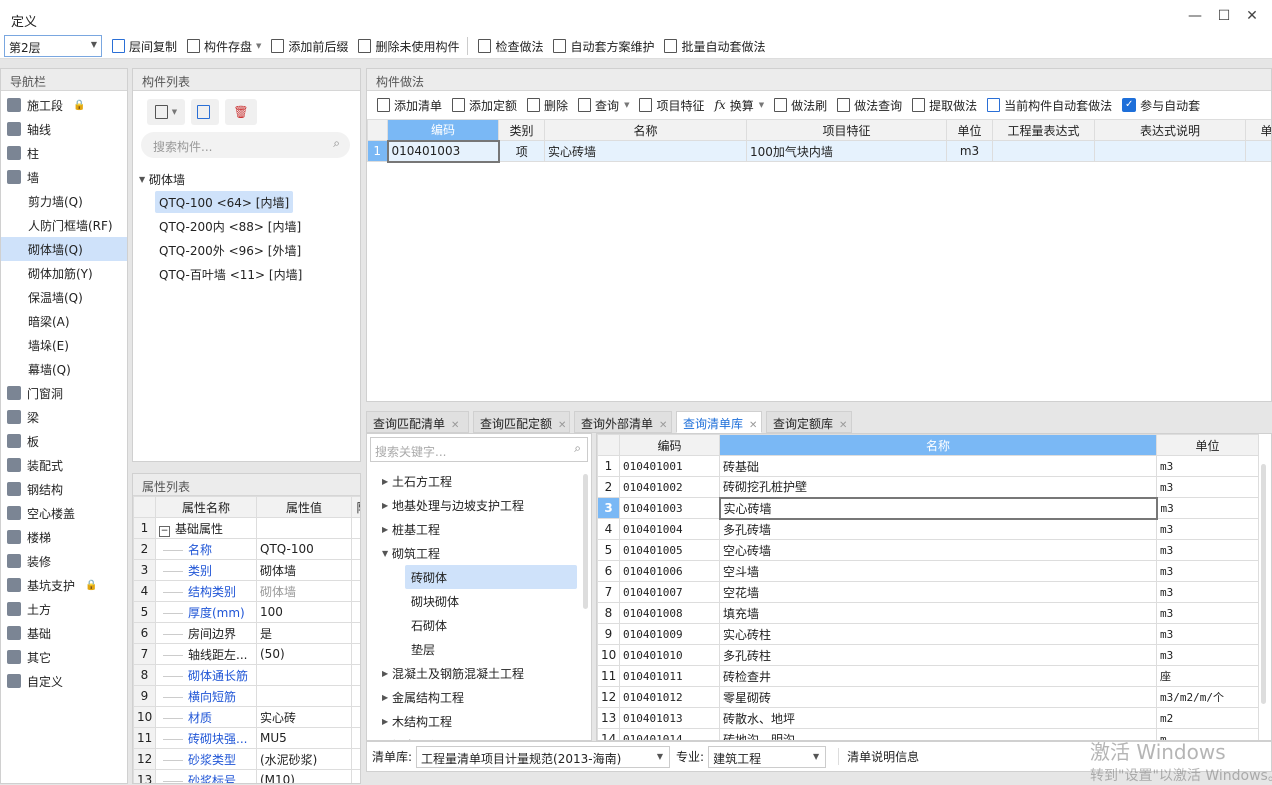 The width and height of the screenshot is (1272, 785). I want to click on nav-item: 轴线, so click(64, 129).